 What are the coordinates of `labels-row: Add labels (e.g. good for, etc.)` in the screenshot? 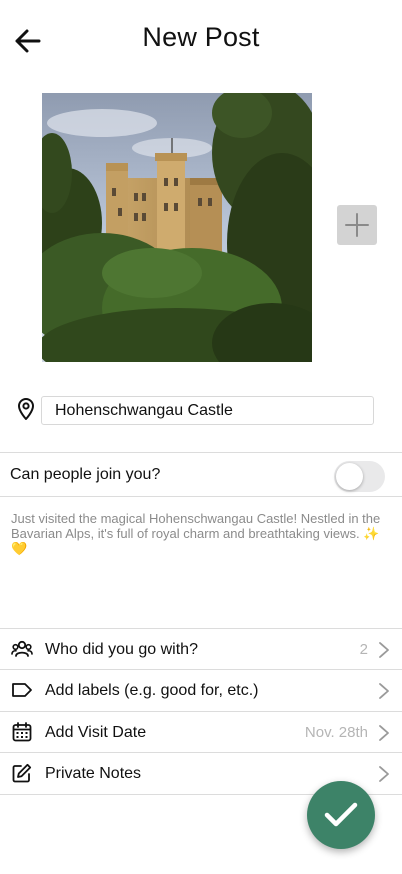 It's located at (201, 690).